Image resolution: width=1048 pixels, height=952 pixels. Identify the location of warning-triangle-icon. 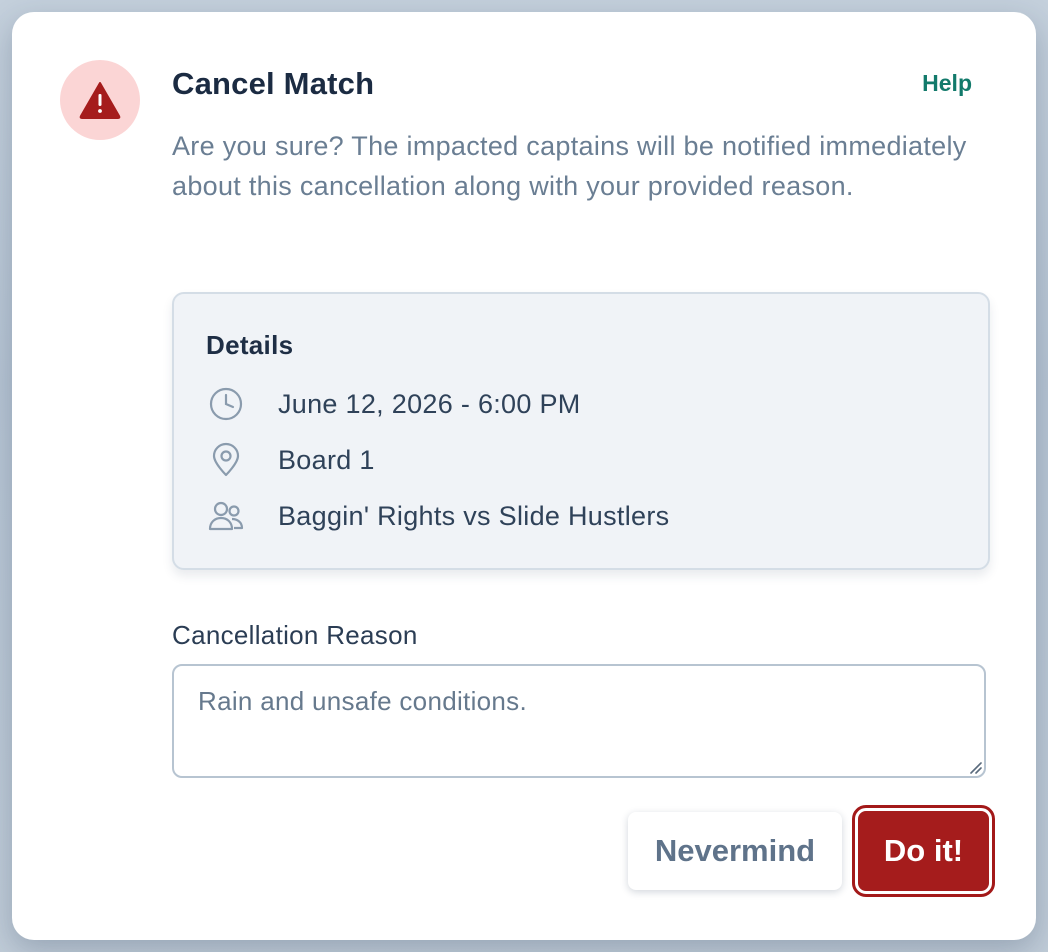
(100, 100).